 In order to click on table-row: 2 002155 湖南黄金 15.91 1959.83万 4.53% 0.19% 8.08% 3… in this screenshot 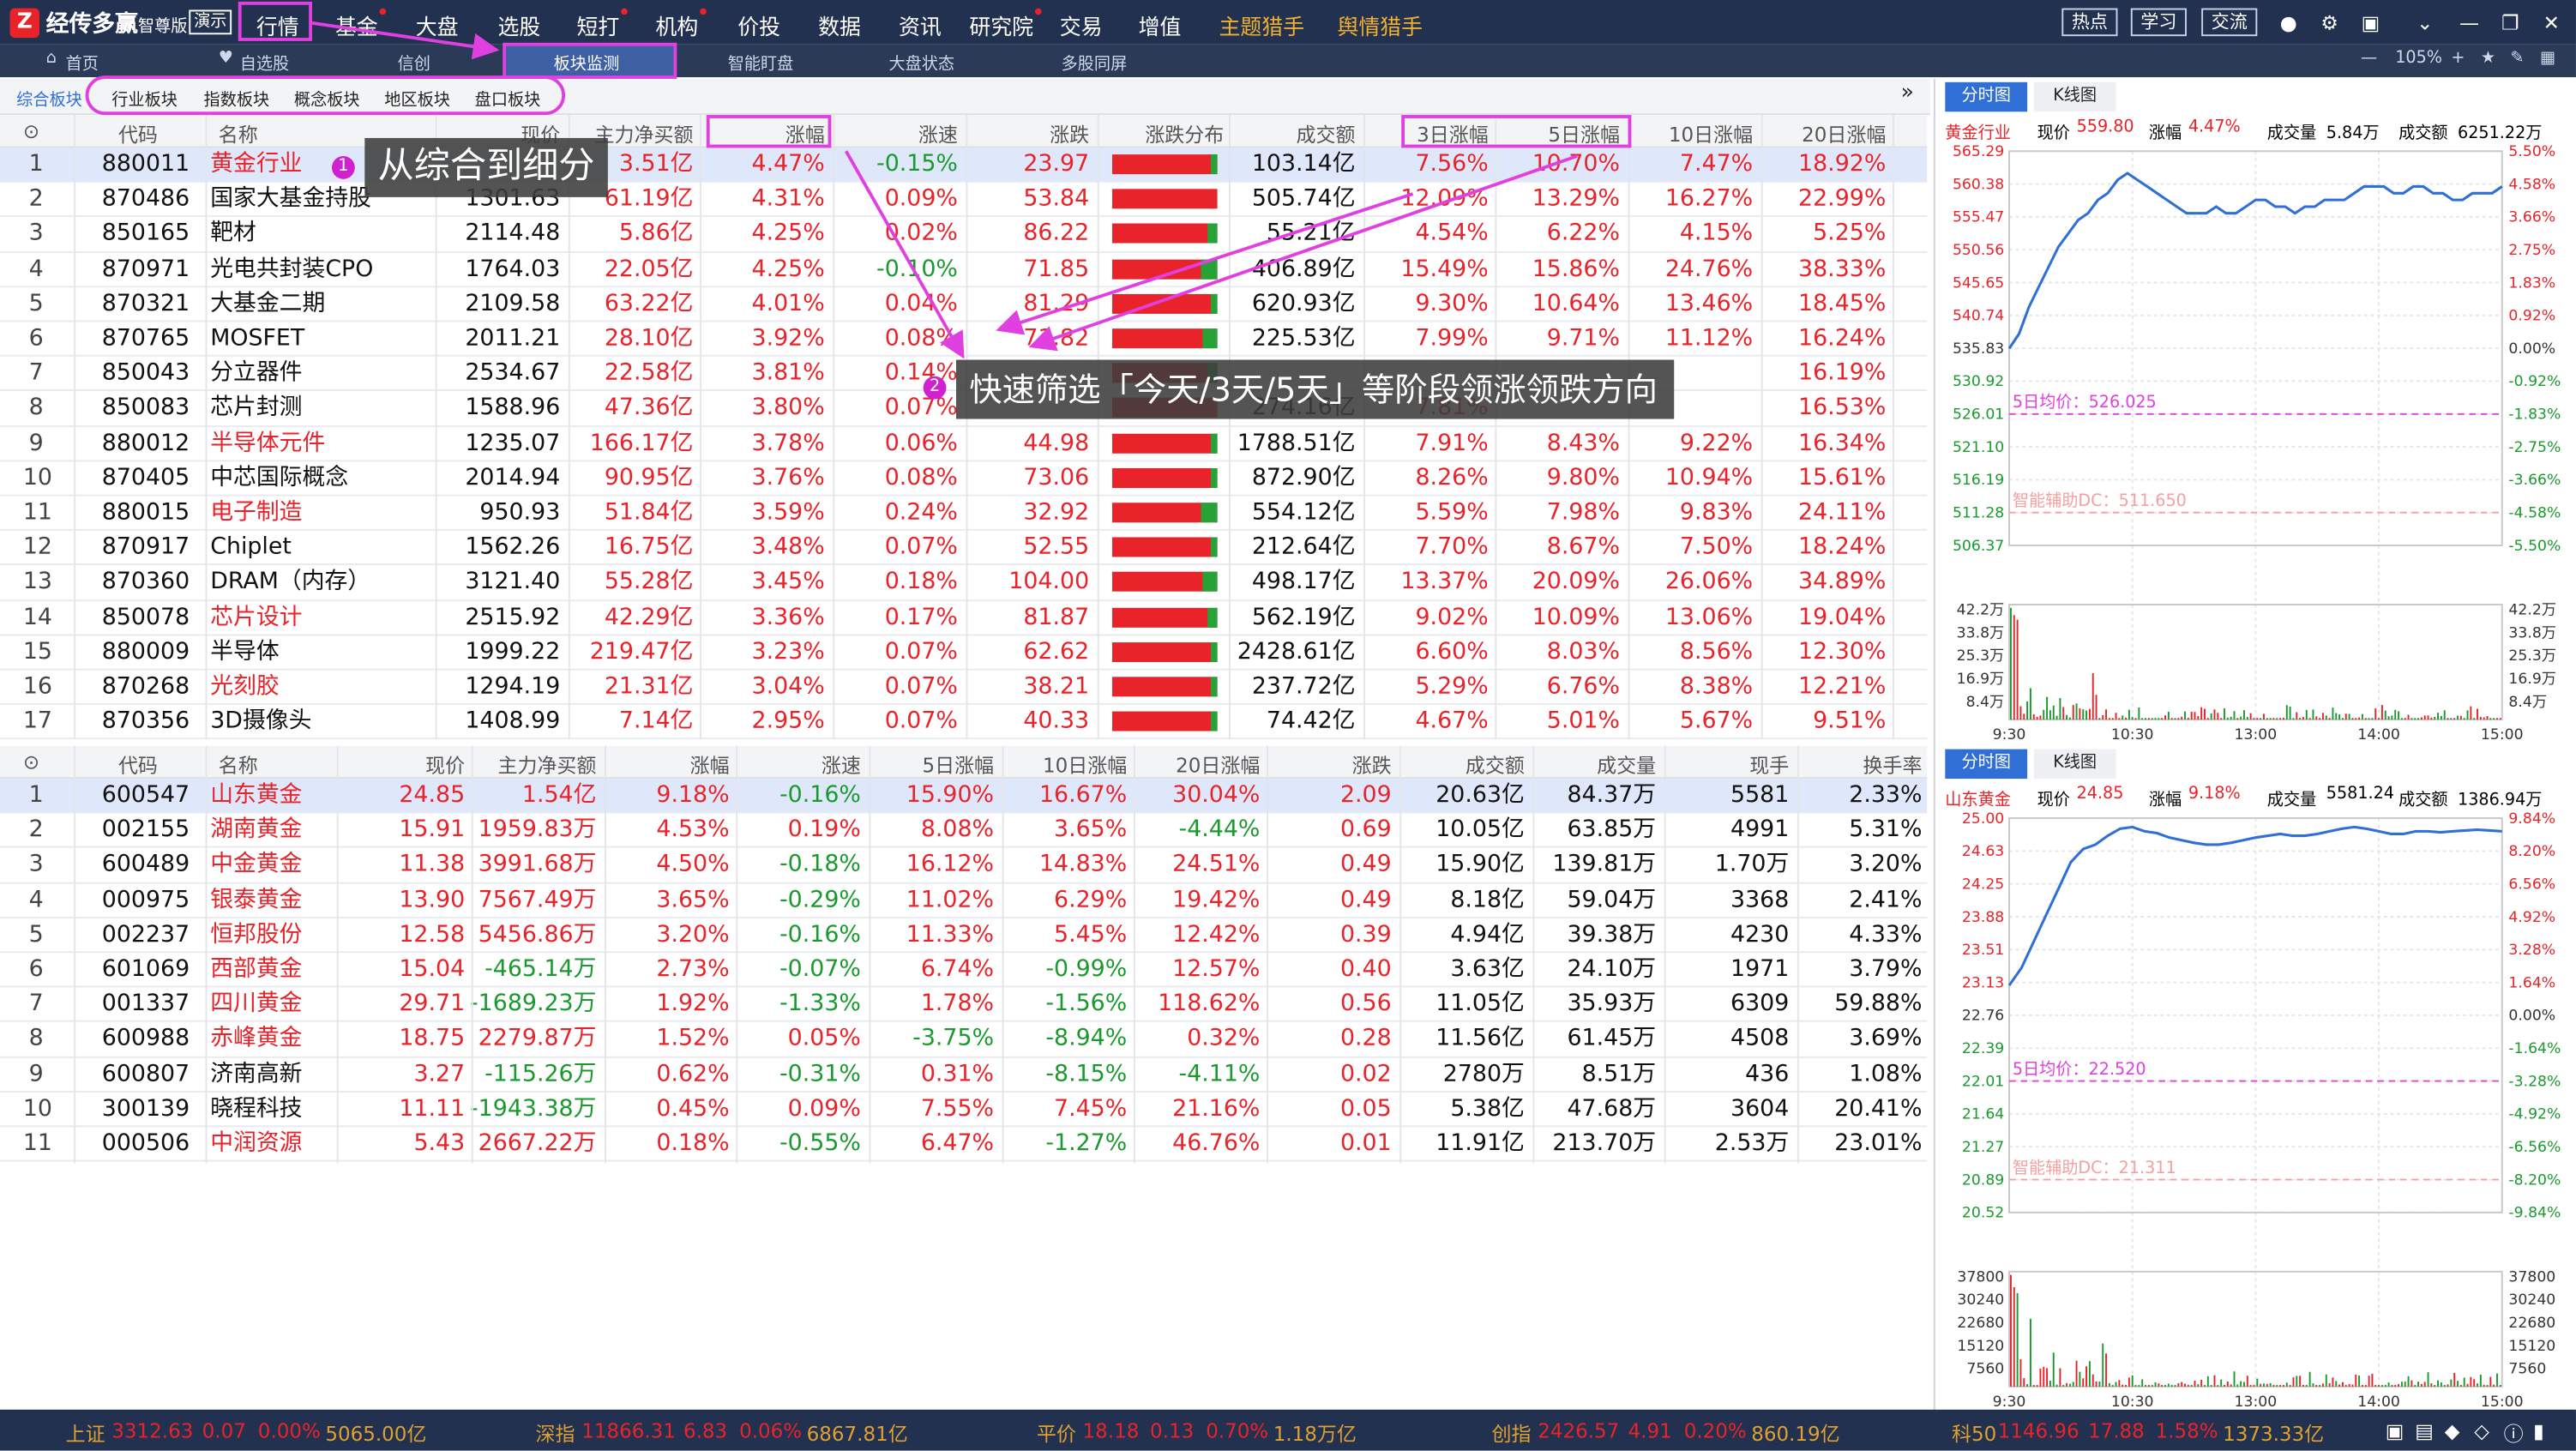, I will do `click(964, 832)`.